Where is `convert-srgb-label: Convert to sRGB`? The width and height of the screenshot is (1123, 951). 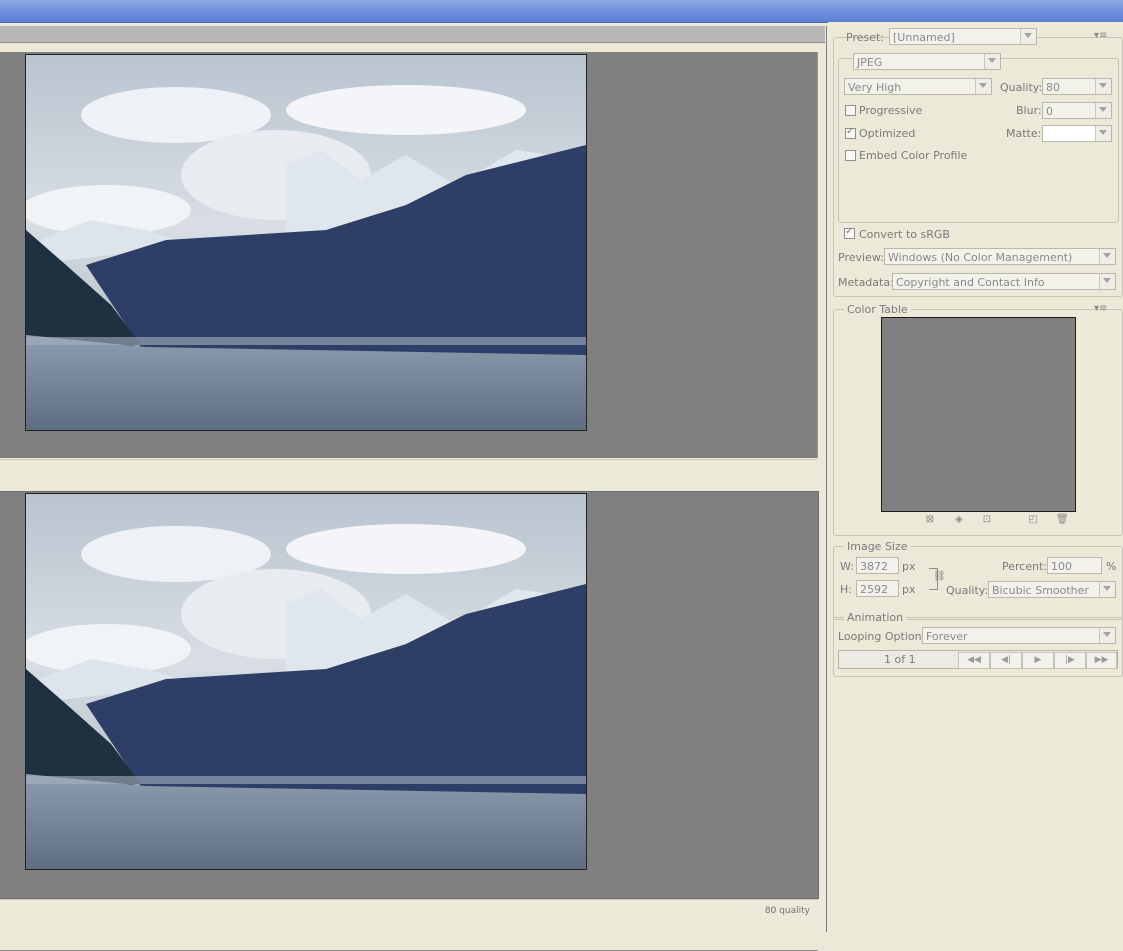
convert-srgb-label: Convert to sRGB is located at coordinates (904, 234).